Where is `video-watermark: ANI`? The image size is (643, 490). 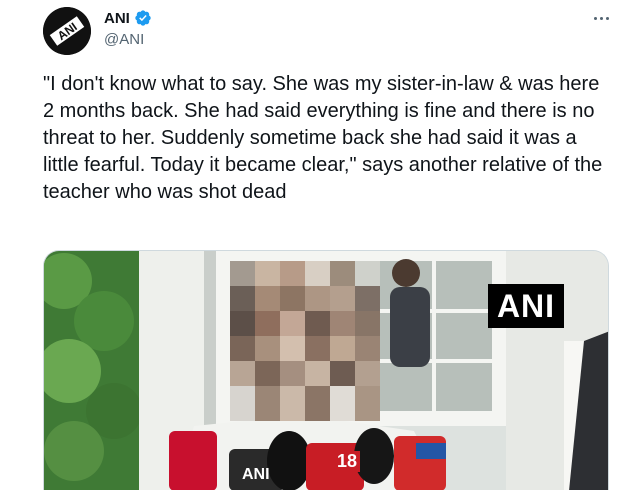
video-watermark: ANI is located at coordinates (526, 306).